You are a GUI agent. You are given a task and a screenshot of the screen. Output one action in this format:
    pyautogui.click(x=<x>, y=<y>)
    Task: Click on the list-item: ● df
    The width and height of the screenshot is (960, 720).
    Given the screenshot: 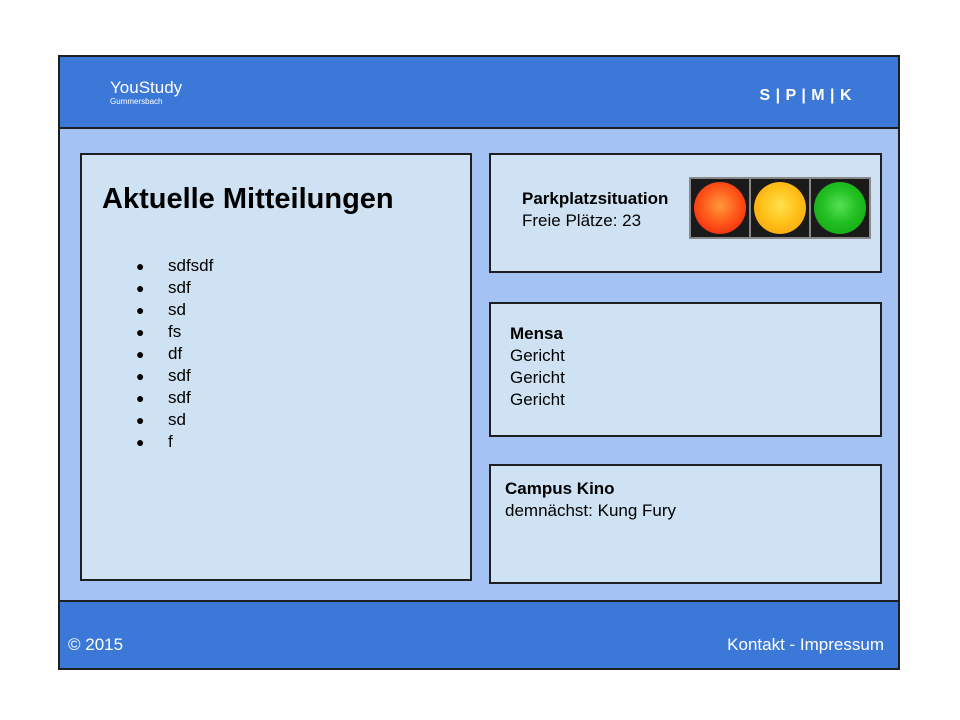 What is the action you would take?
    pyautogui.click(x=172, y=354)
    